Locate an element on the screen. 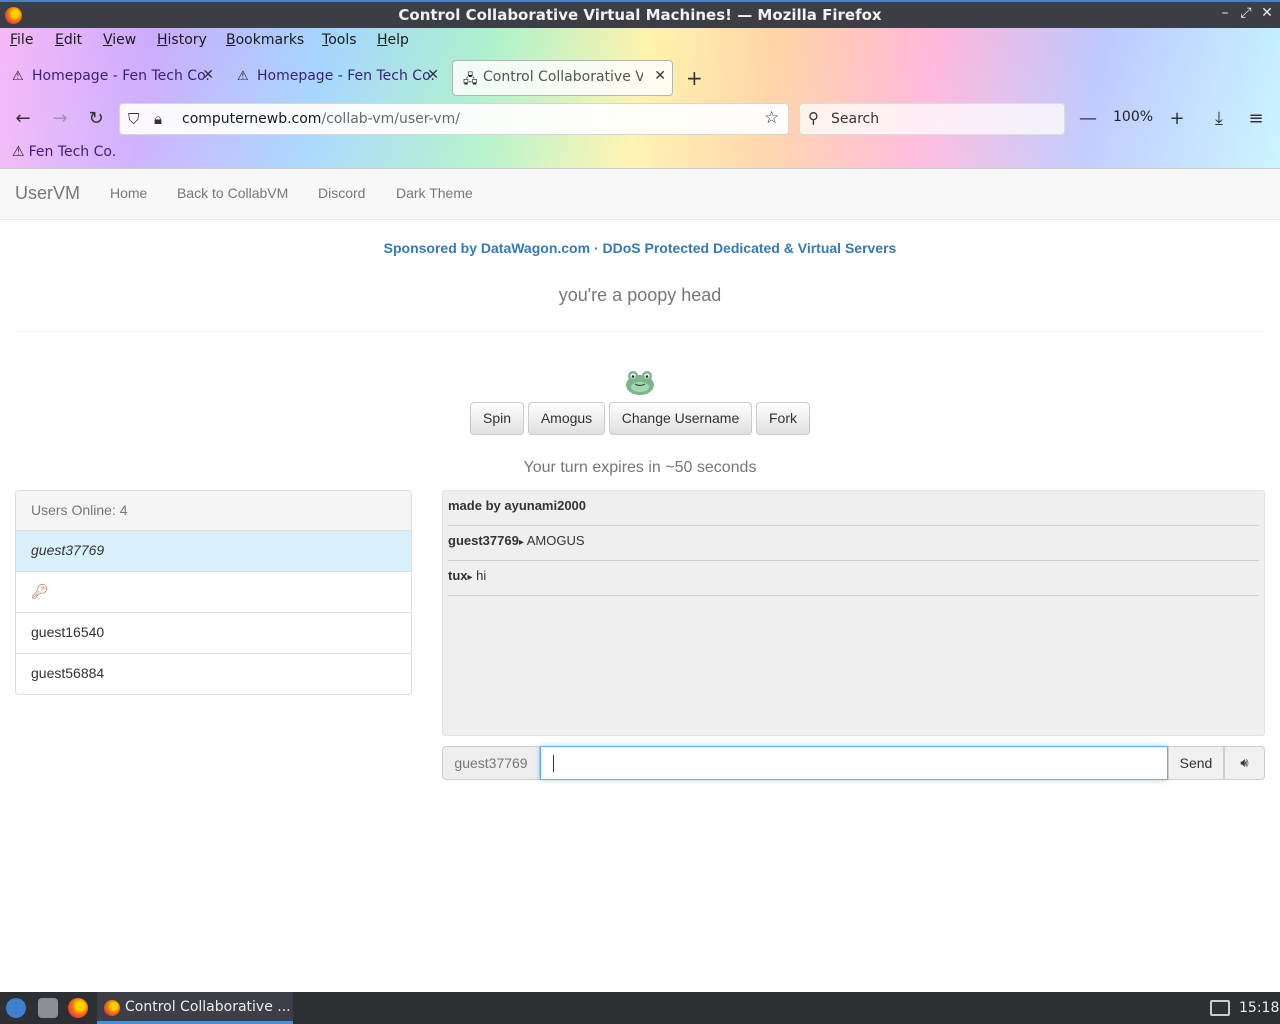 The height and width of the screenshot is (1024, 1280). start-menu-icon is located at coordinates (16, 1008).